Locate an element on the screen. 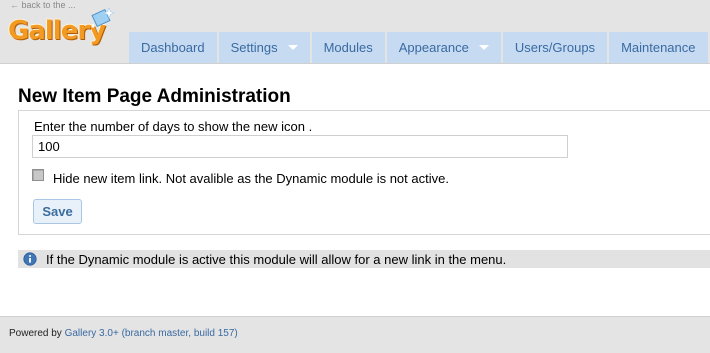 This screenshot has width=710, height=353. menu-appearance: Appearance is located at coordinates (443, 47).